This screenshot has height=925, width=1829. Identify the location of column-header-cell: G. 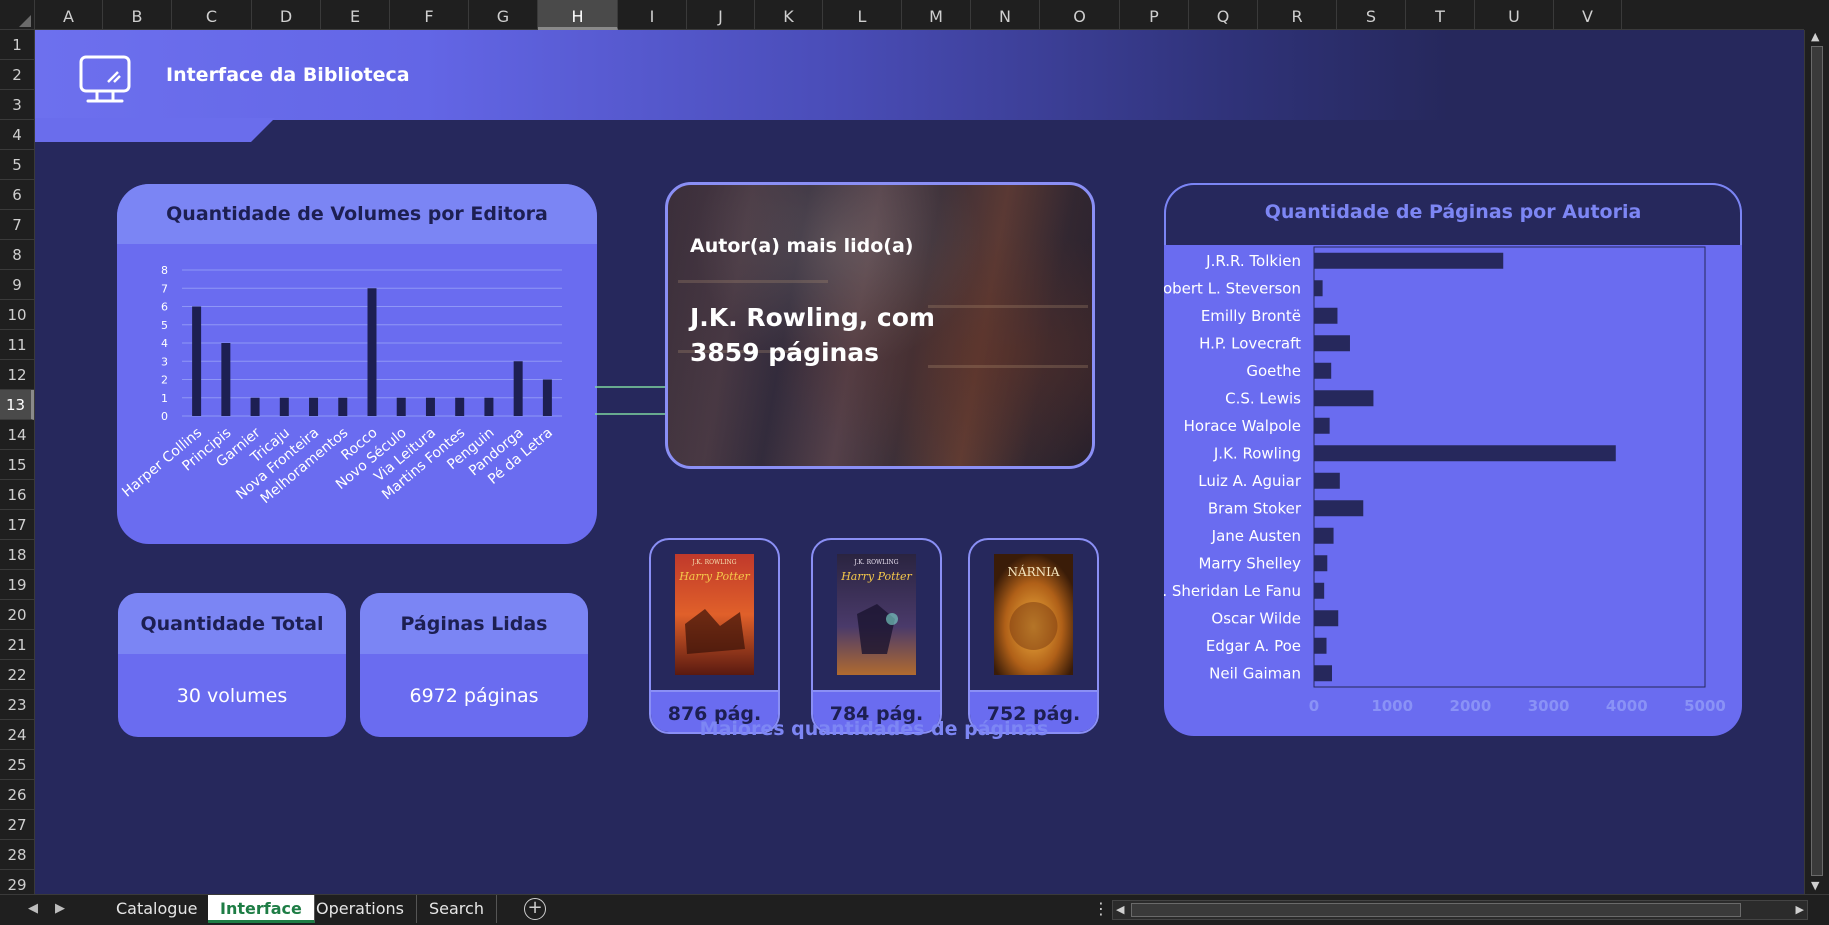
(503, 15).